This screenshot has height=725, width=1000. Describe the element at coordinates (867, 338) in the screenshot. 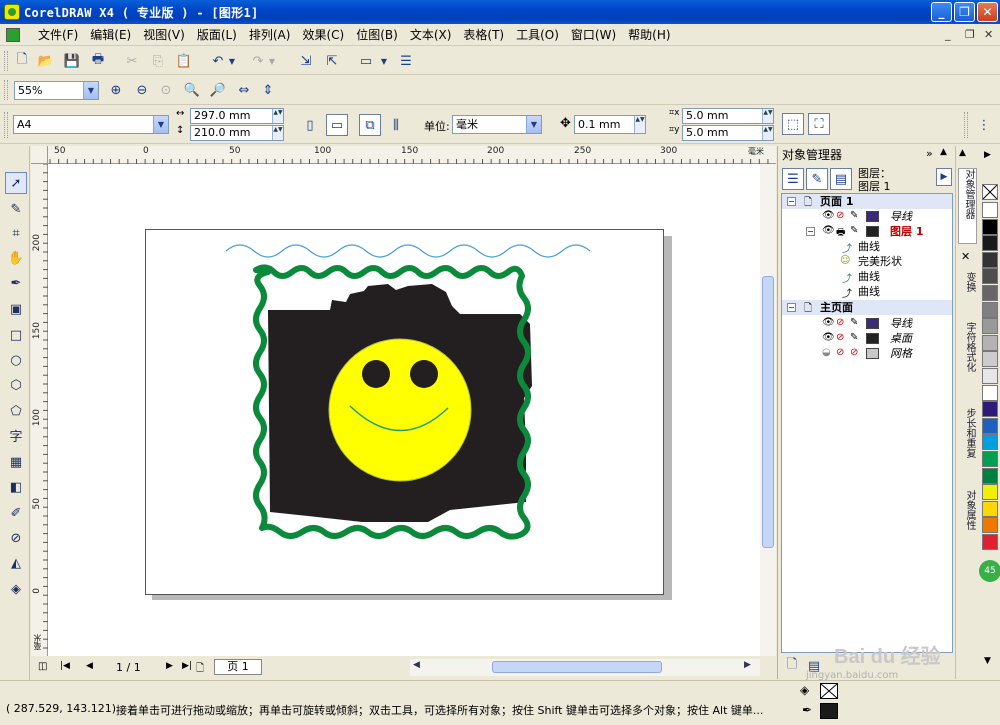

I see `tree-row-layer: 👁 ⊘ ✎ 桌面` at that location.